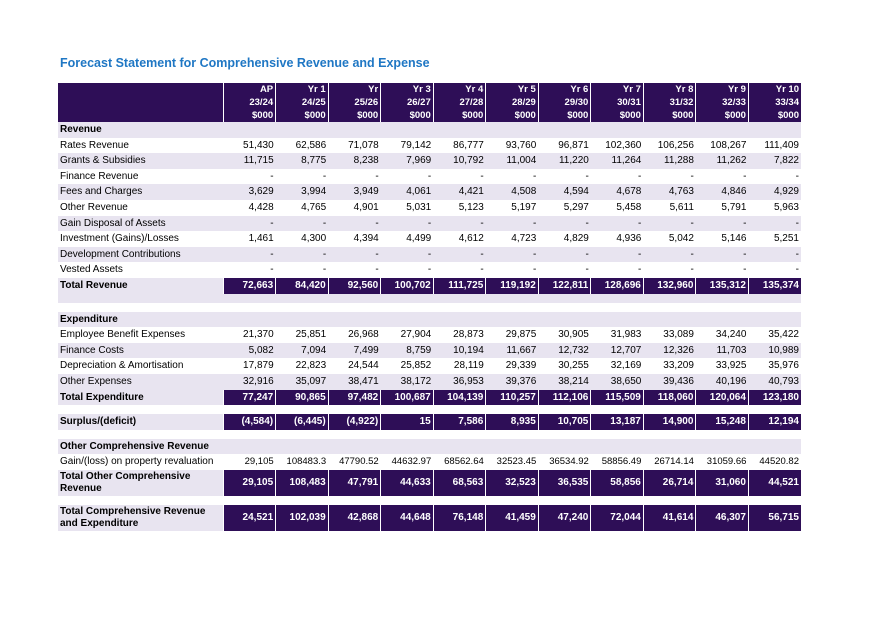 This screenshot has height=618, width=874. What do you see at coordinates (354, 145) in the screenshot?
I see `value-cell: 71,078` at bounding box center [354, 145].